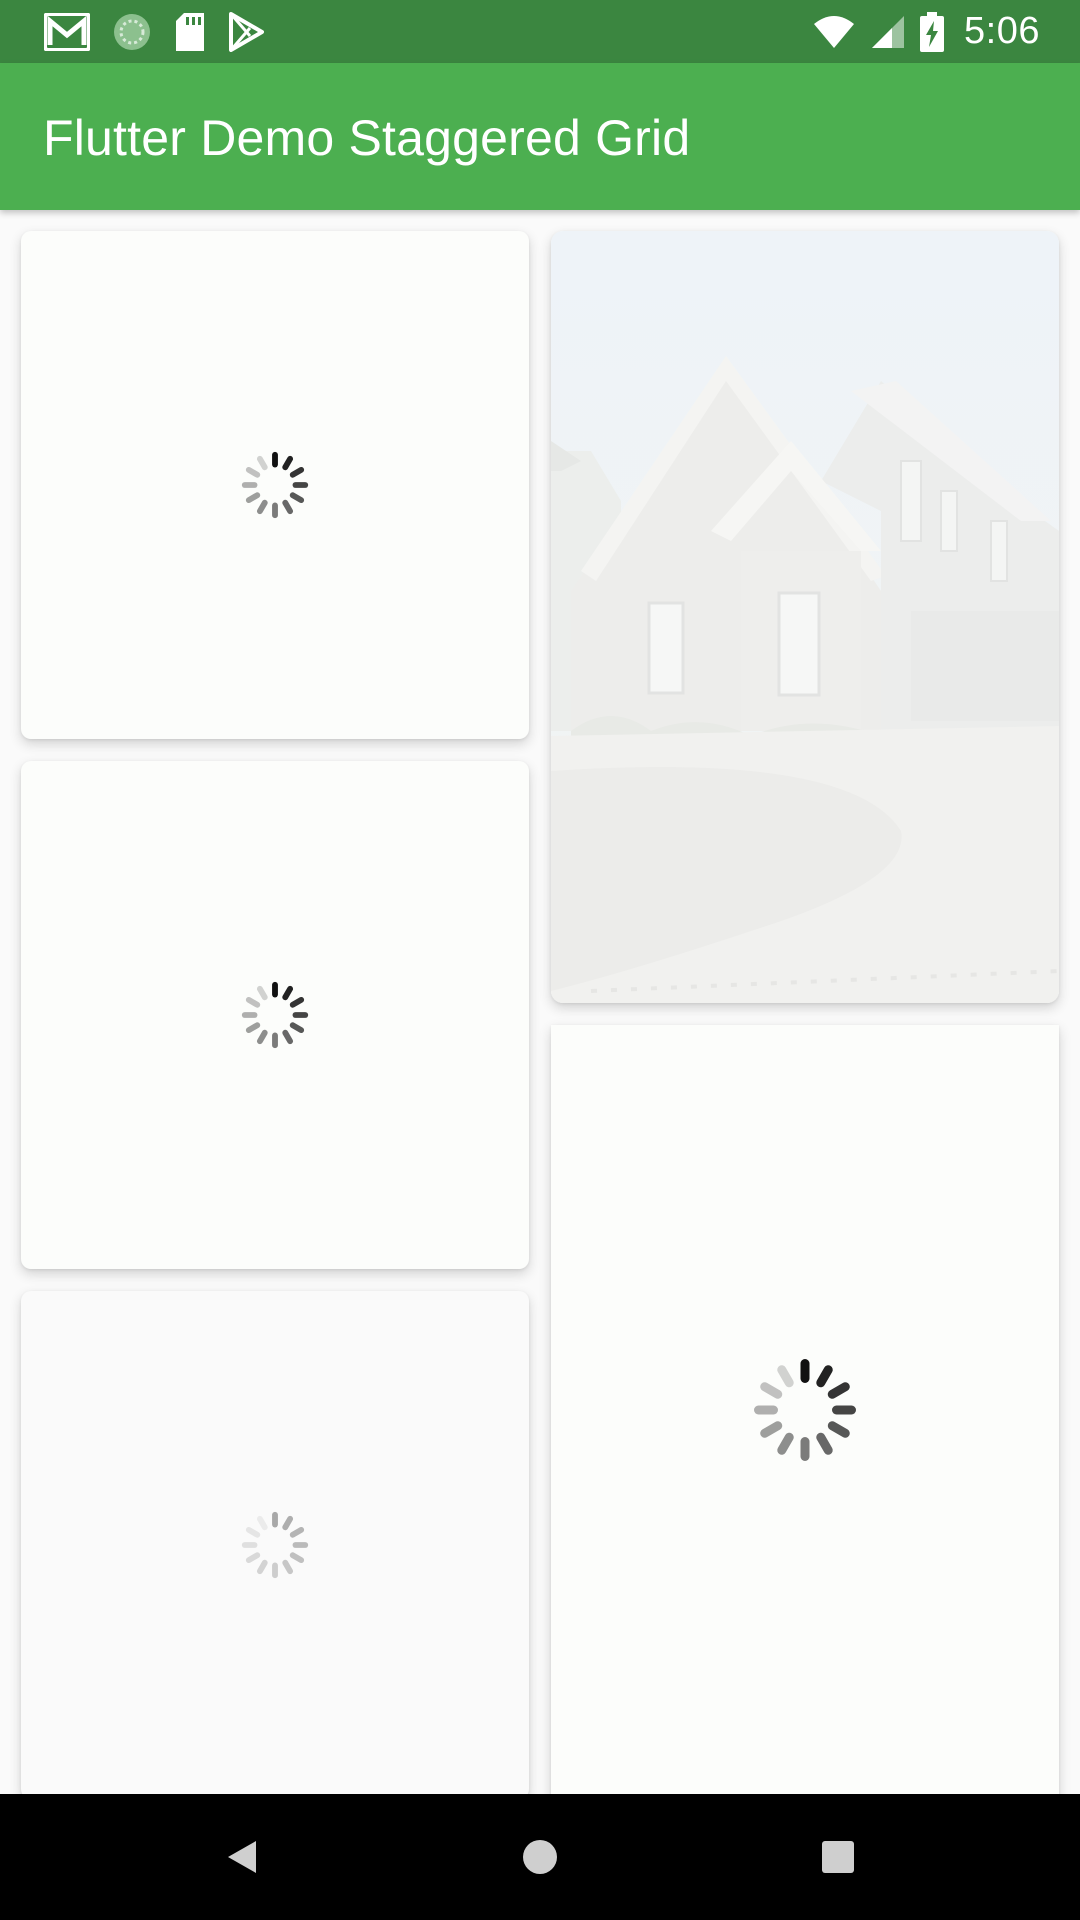  I want to click on status-bar: 5:06, so click(540, 31).